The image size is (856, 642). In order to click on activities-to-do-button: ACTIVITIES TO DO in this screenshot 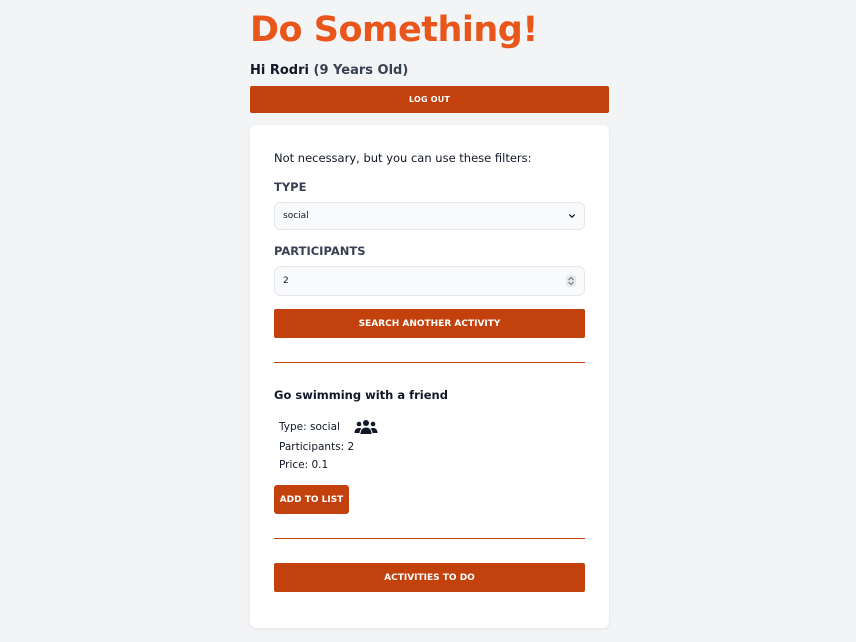, I will do `click(429, 577)`.